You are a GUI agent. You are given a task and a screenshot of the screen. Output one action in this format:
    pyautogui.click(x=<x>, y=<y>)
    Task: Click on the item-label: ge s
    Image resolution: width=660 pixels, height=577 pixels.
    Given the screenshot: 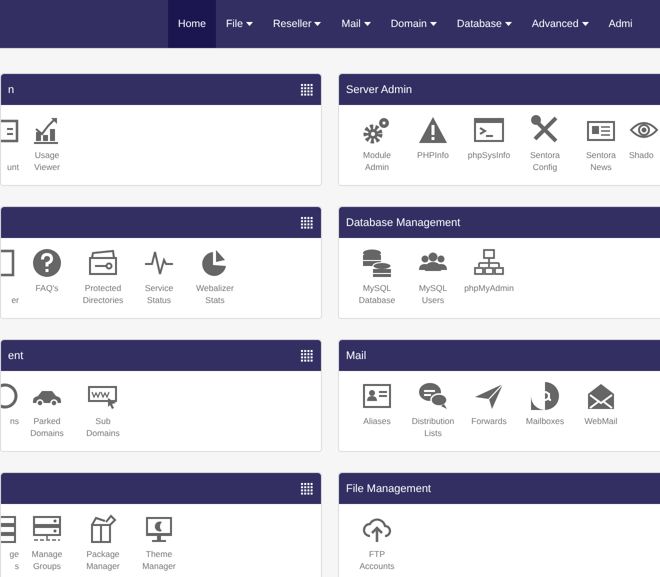 What is the action you would take?
    pyautogui.click(x=14, y=560)
    